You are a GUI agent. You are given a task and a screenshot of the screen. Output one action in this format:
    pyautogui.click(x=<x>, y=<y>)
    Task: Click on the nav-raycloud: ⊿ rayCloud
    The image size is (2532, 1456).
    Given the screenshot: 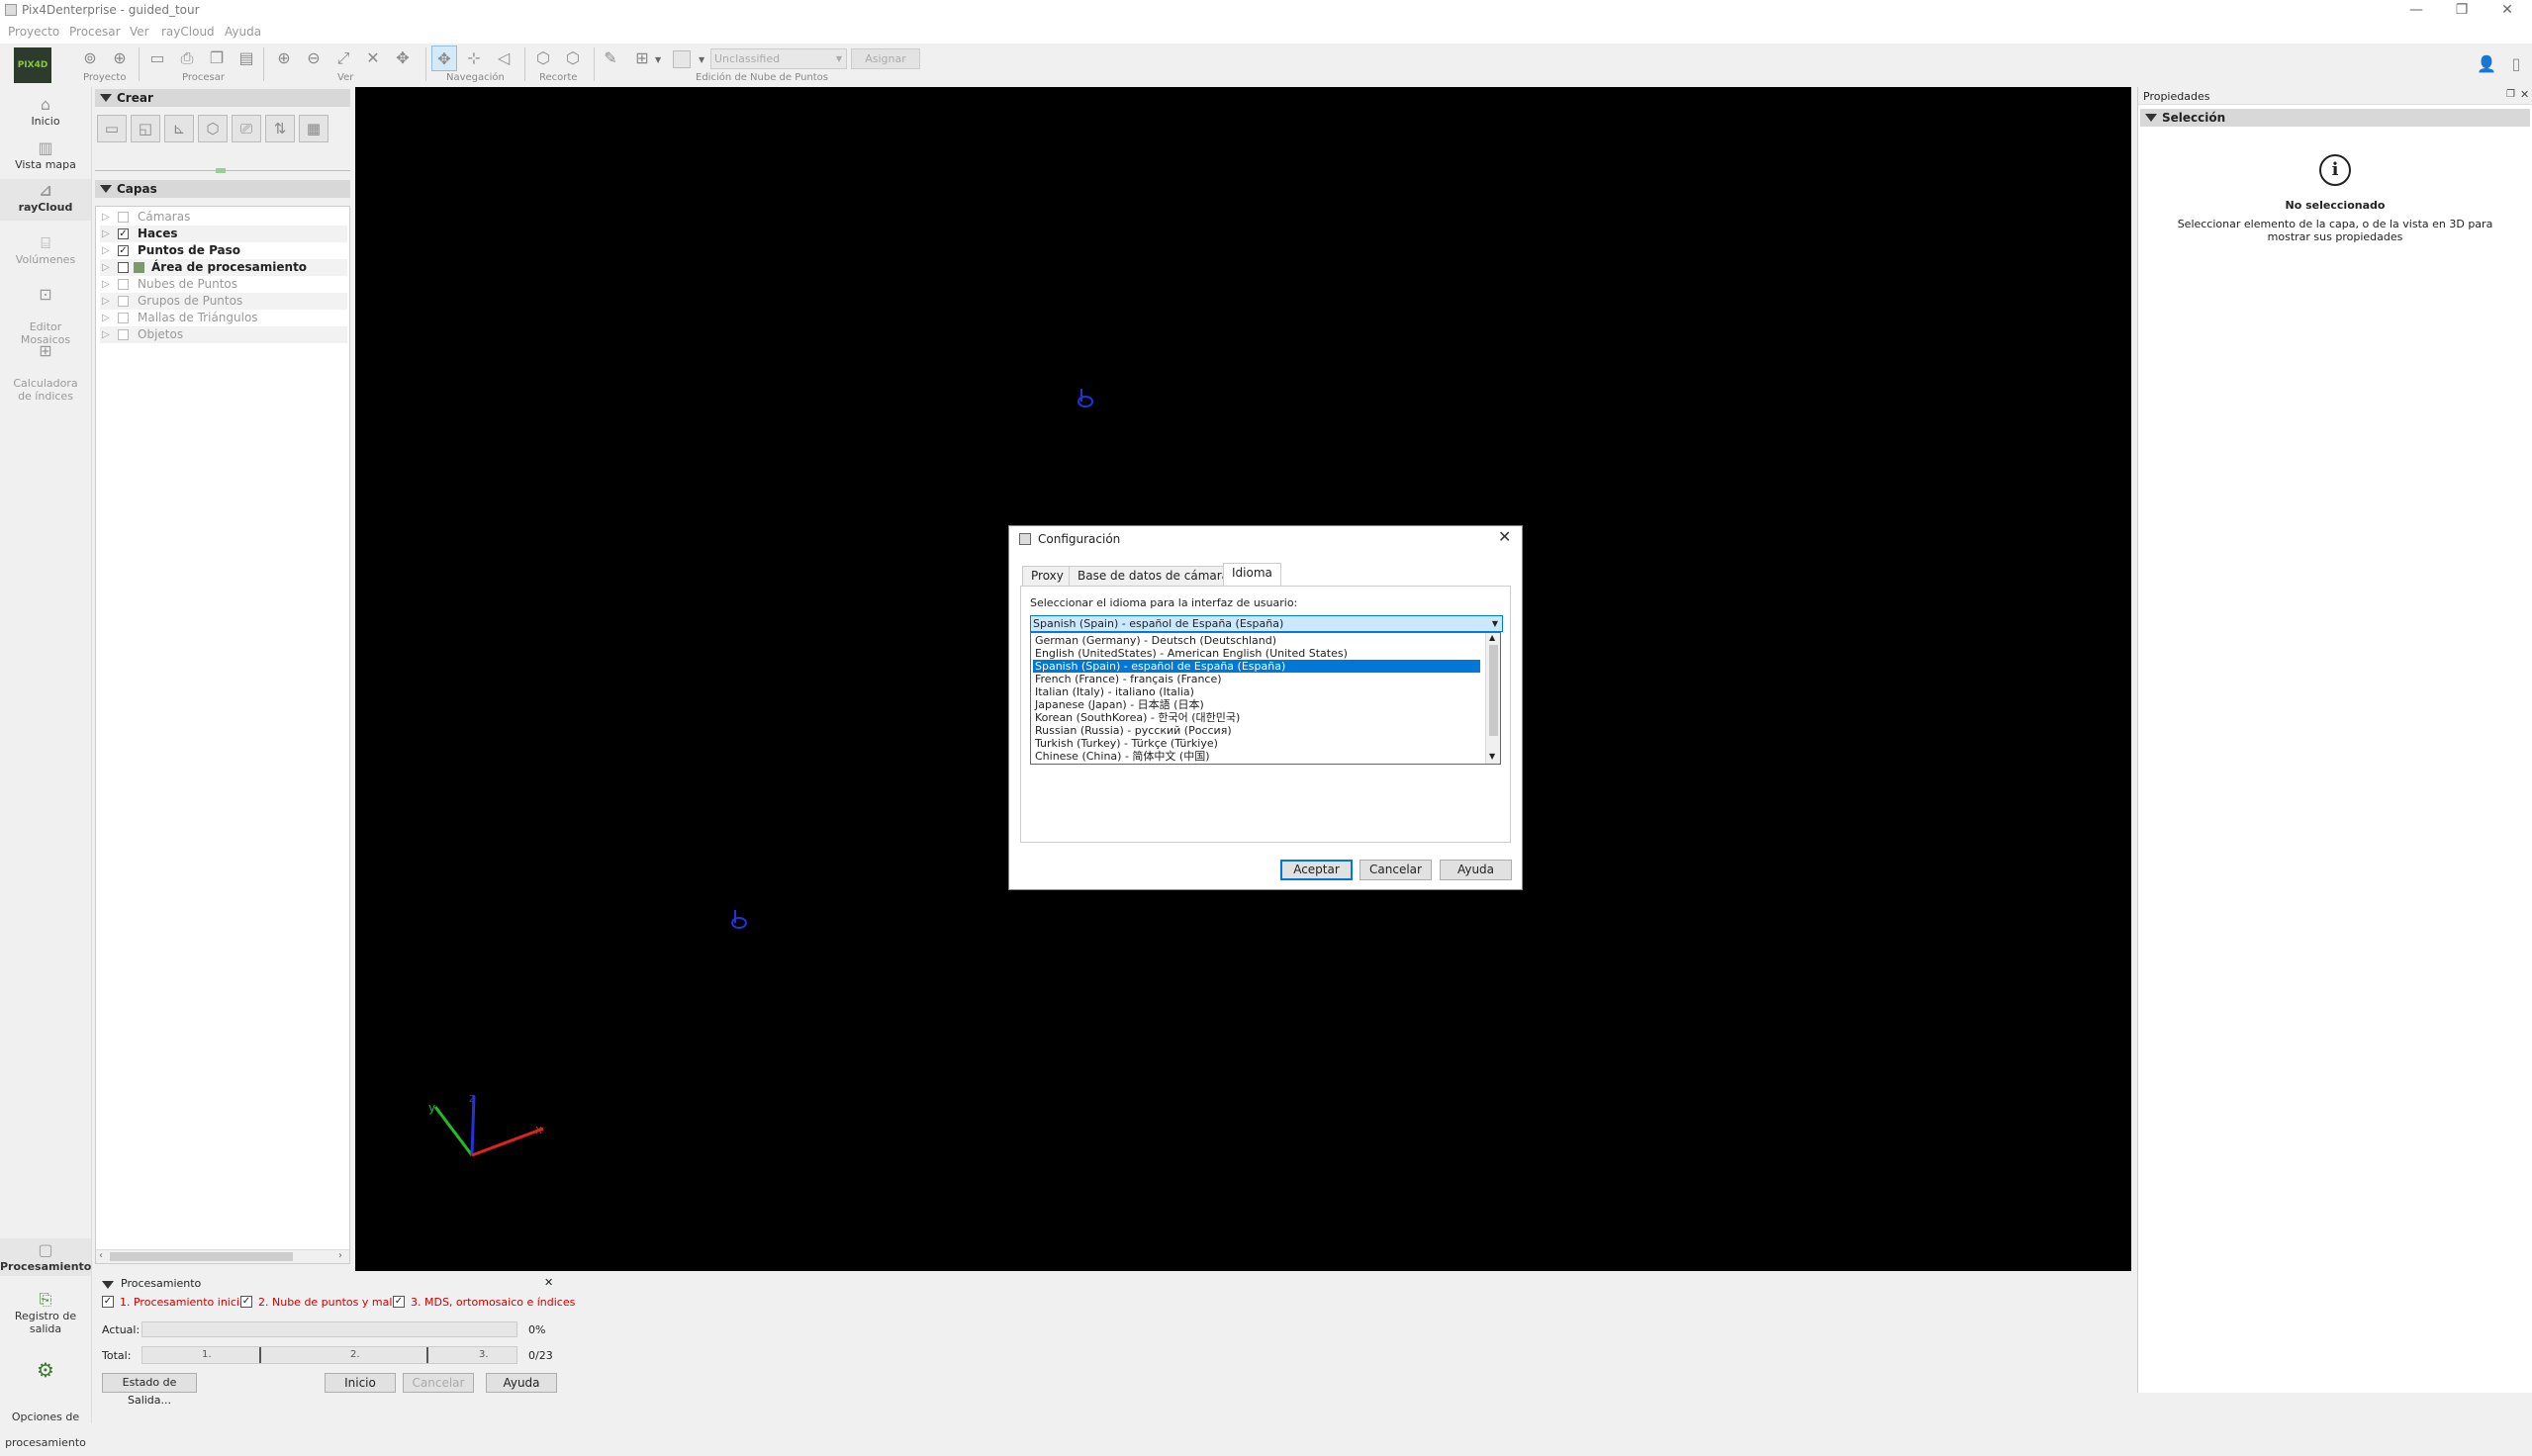 What is the action you would take?
    pyautogui.click(x=45, y=200)
    